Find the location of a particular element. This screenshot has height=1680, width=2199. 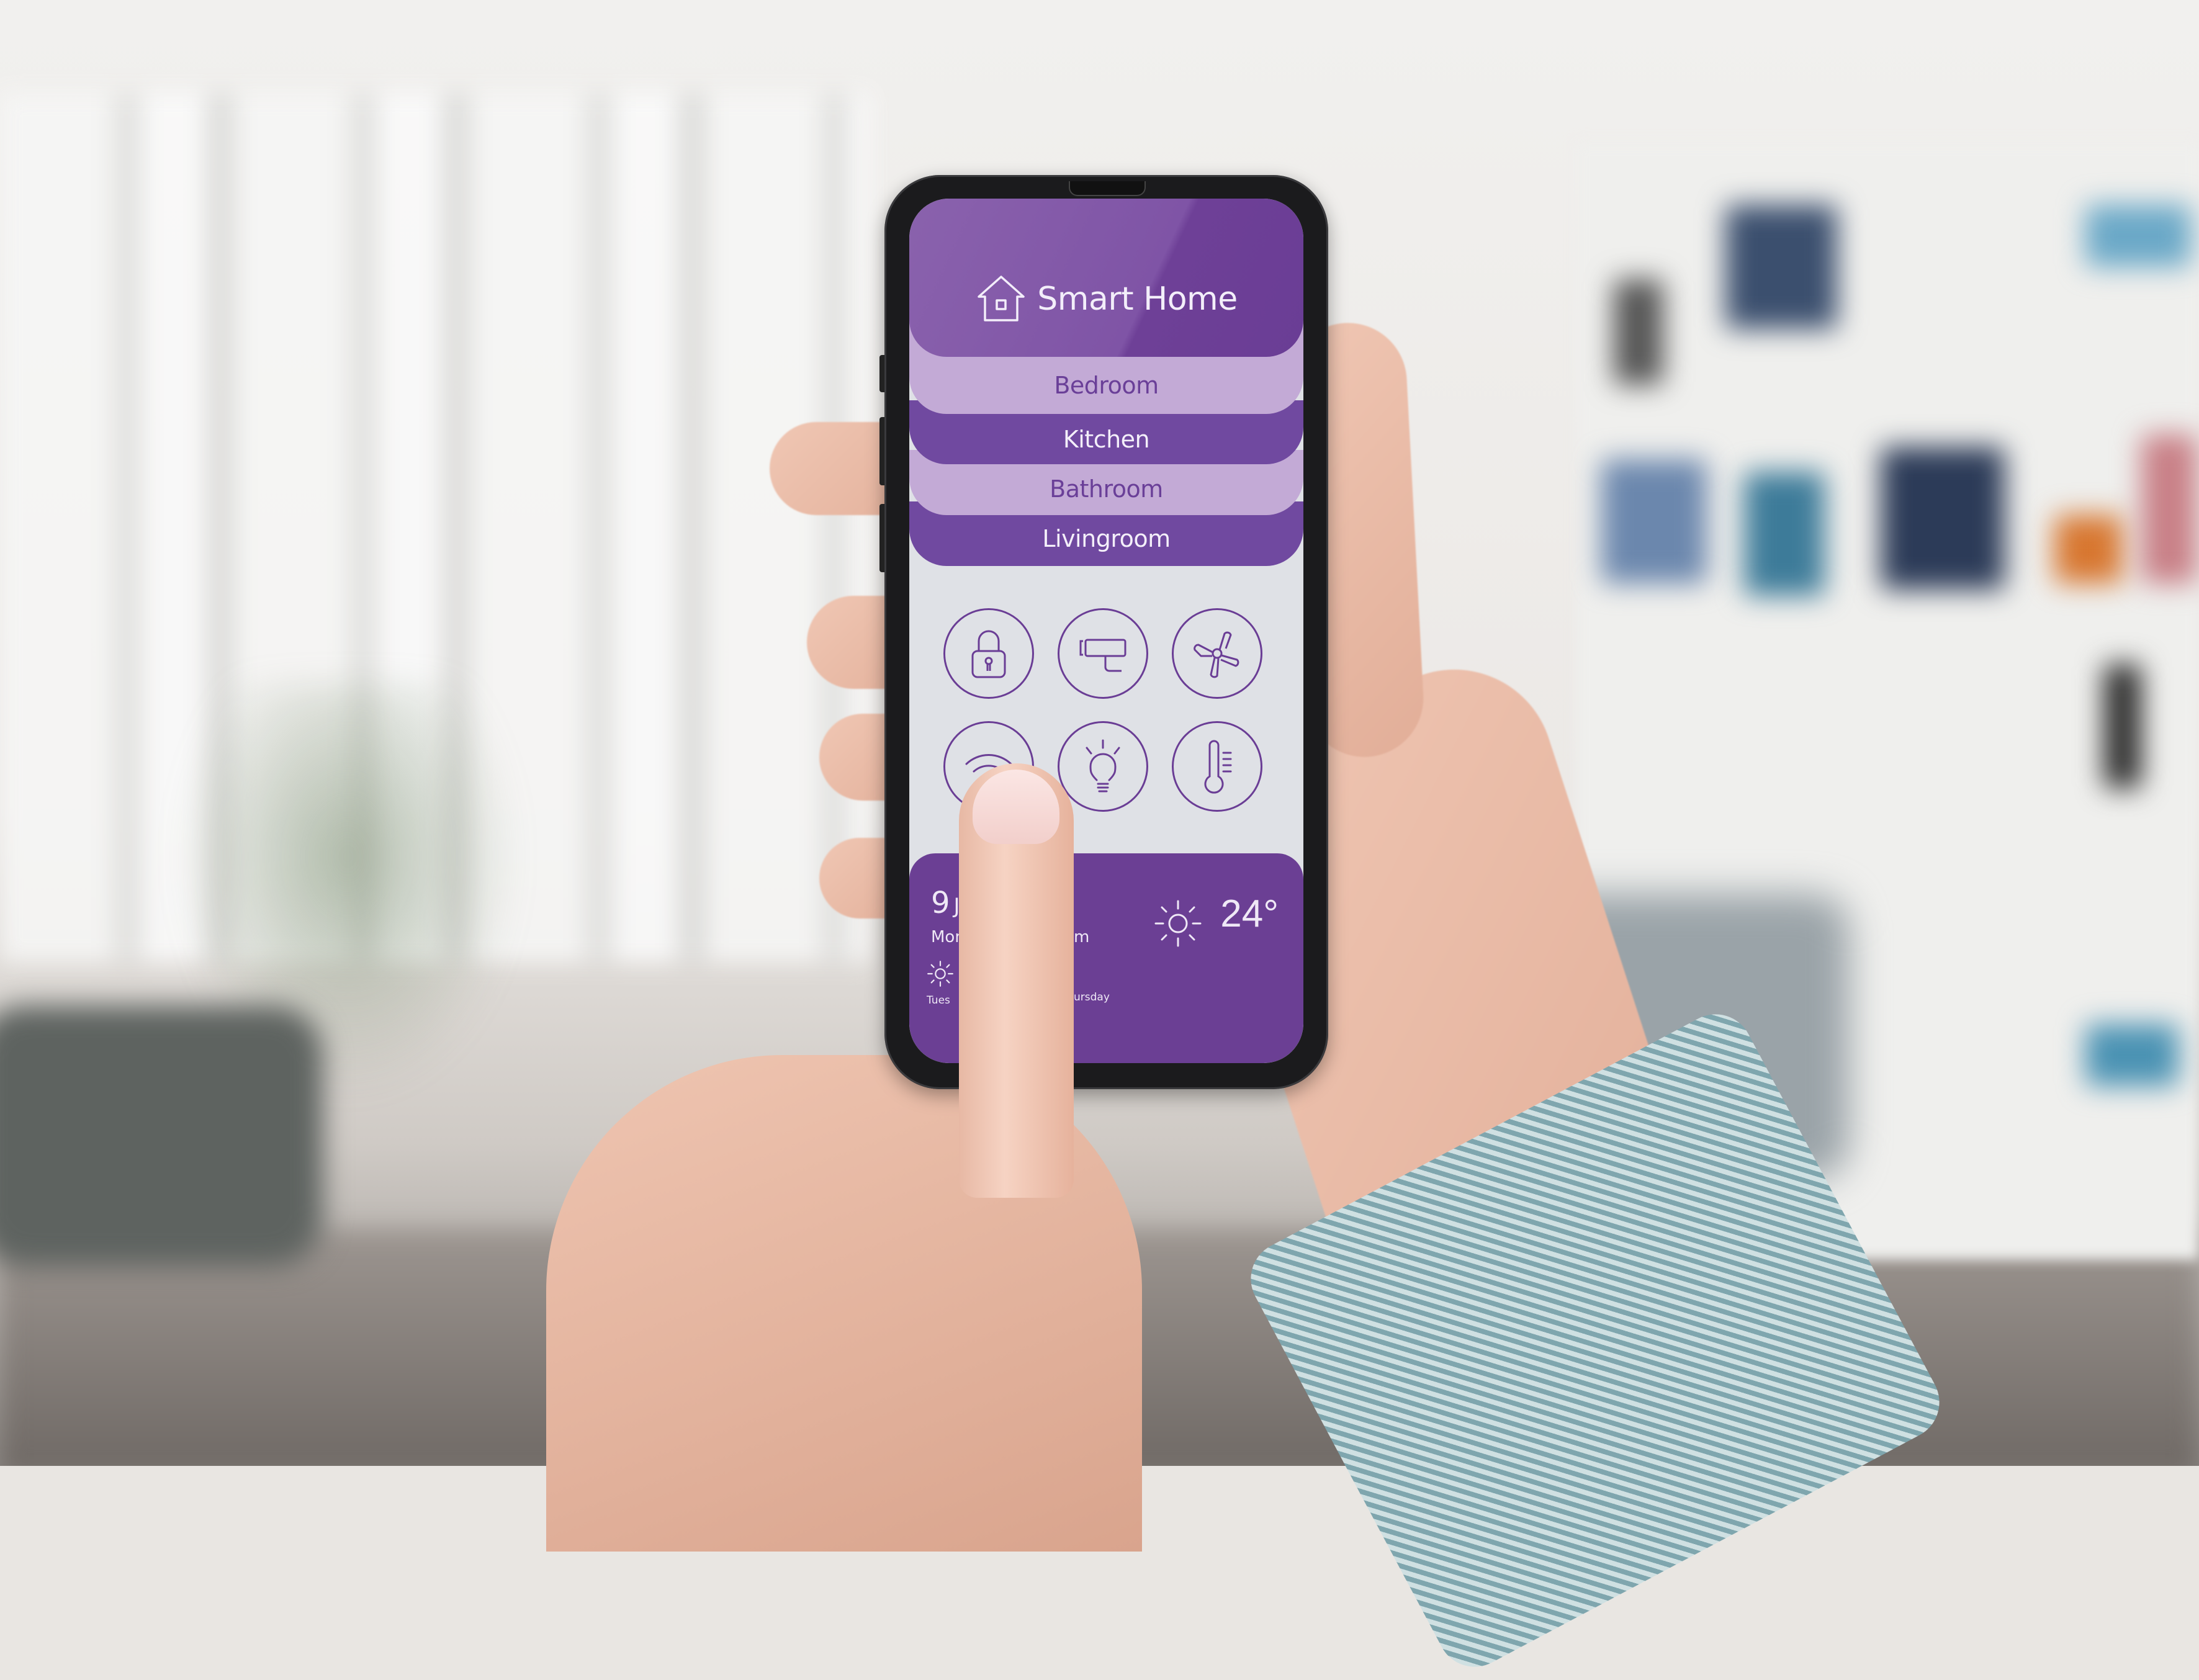

index-finger is located at coordinates (1017, 981).